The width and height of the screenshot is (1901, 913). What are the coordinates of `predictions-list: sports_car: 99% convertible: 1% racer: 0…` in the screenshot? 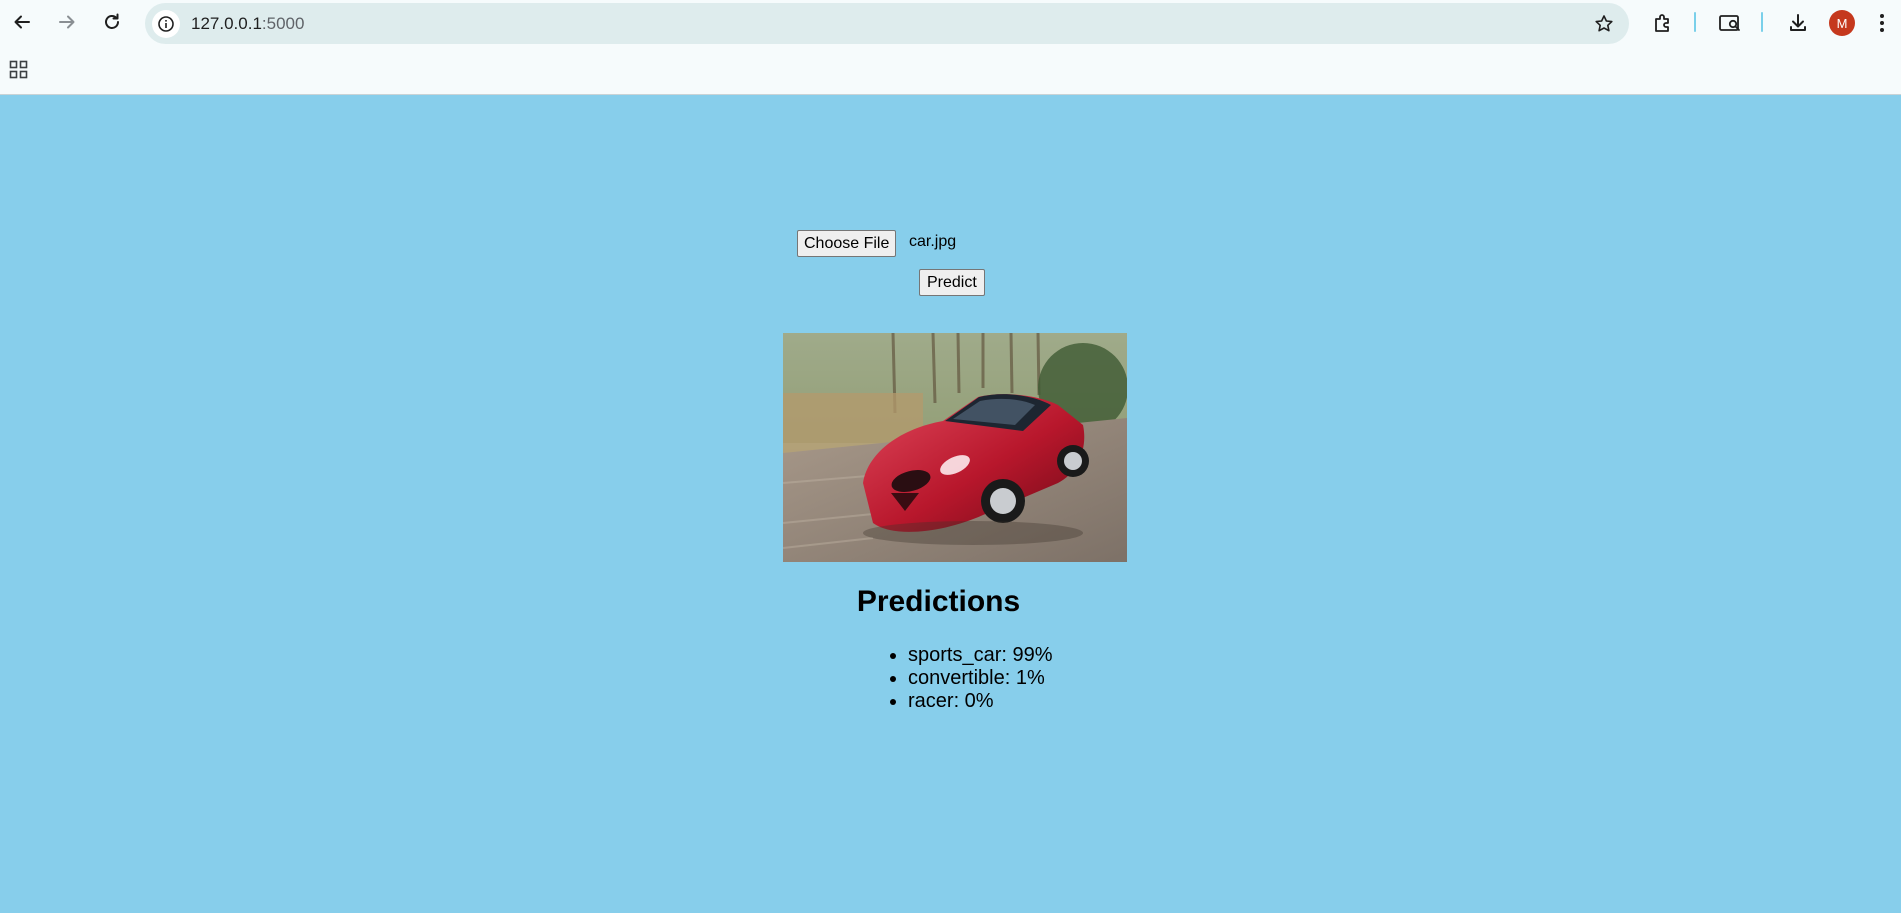 It's located at (960, 678).